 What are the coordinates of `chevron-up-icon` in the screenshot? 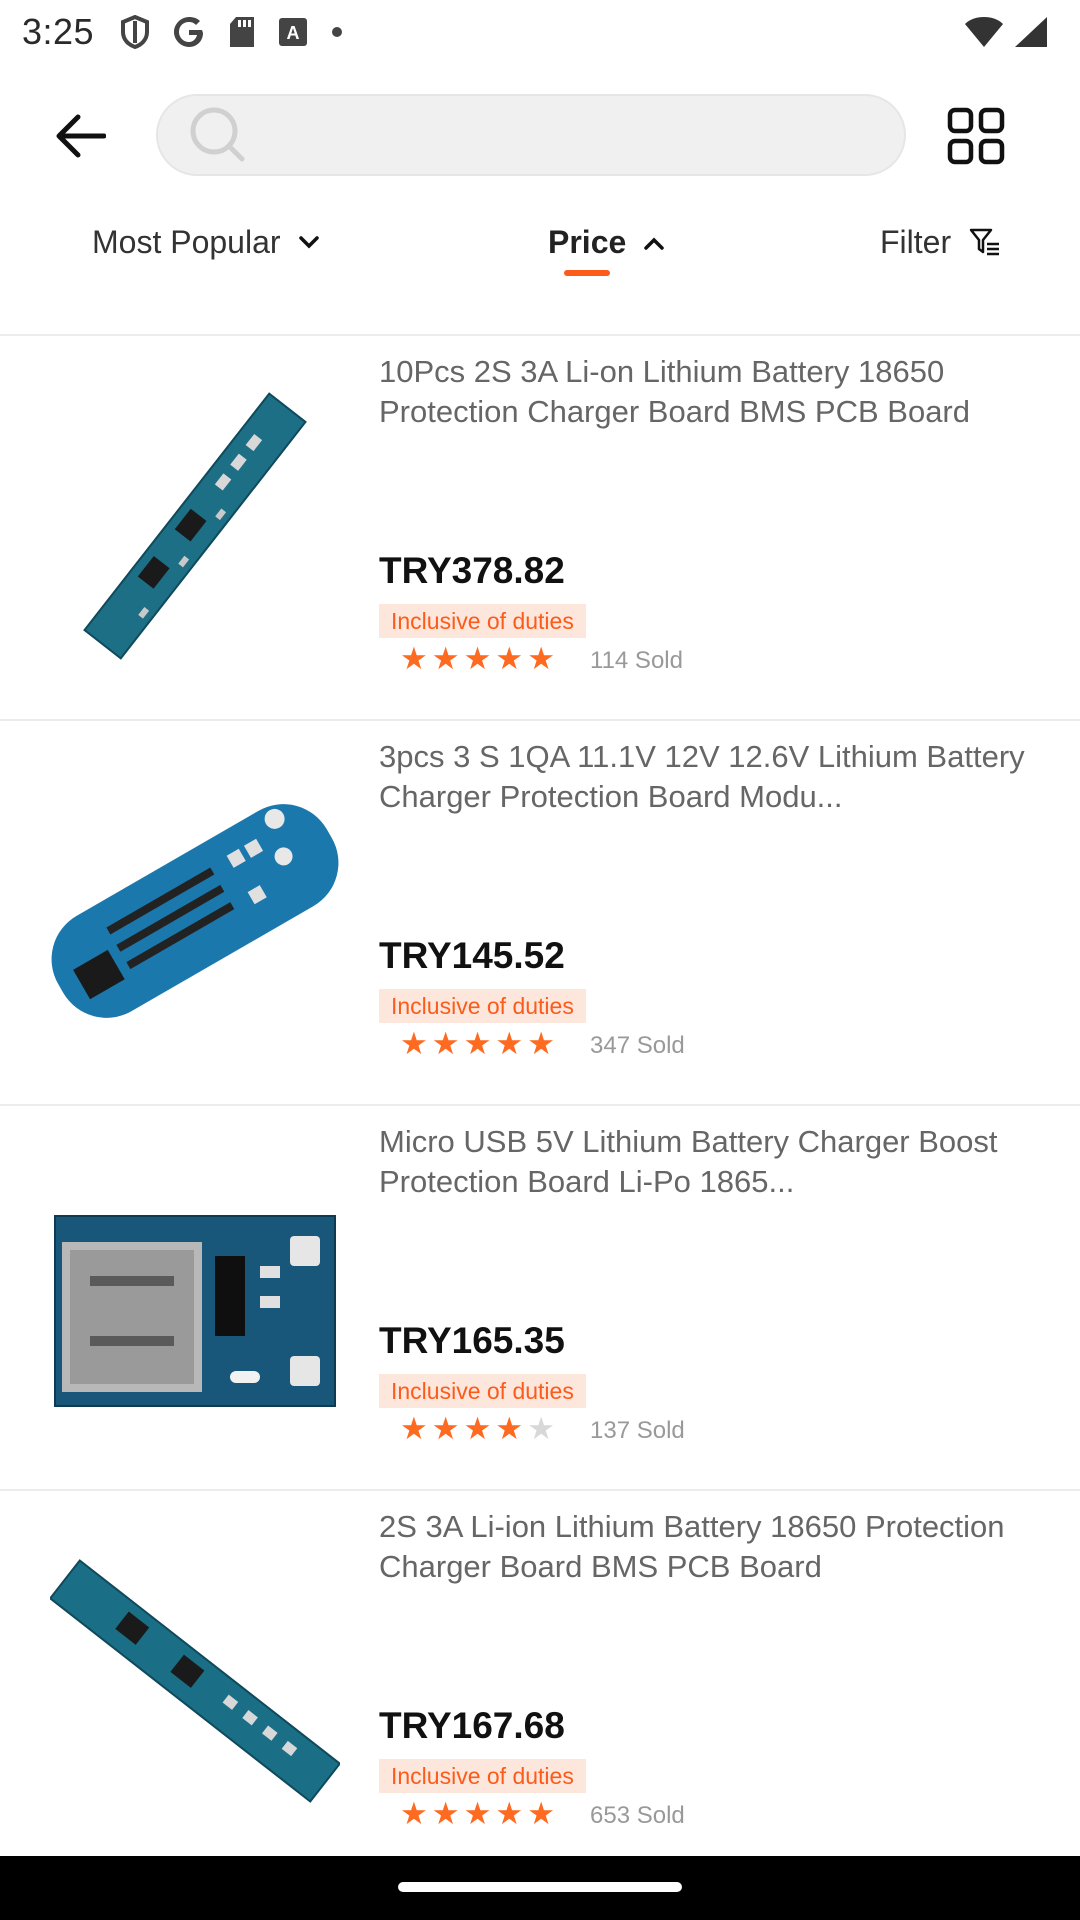 It's located at (654, 243).